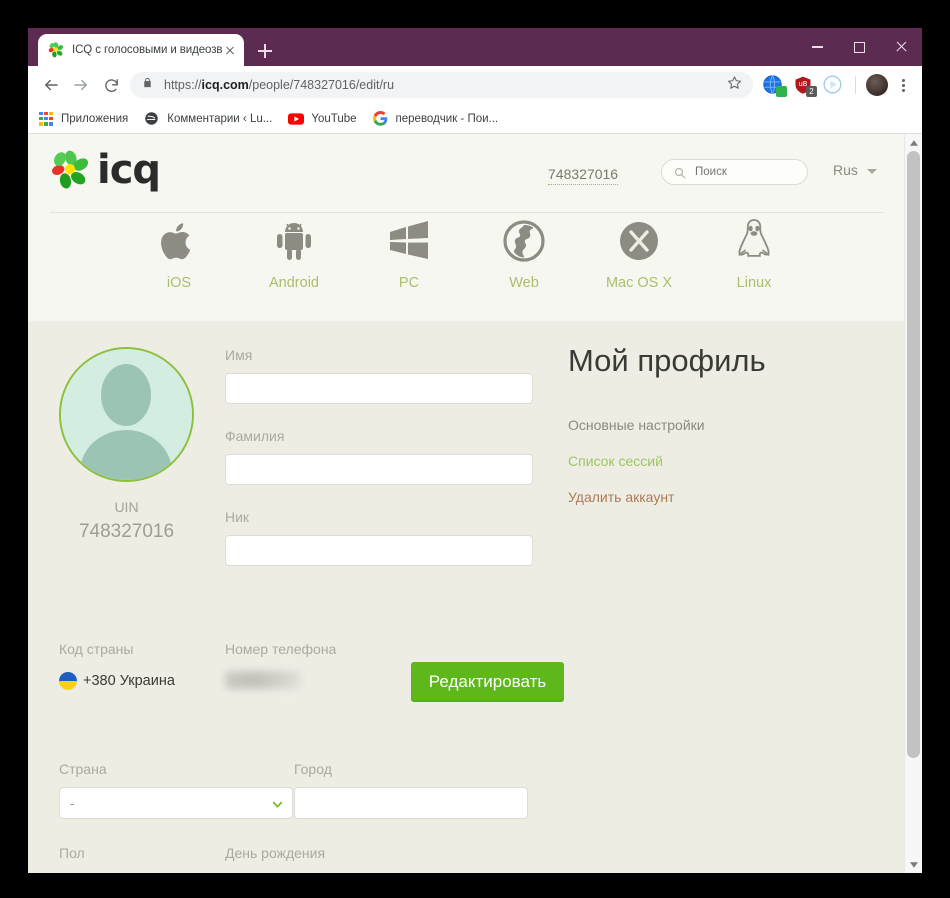 This screenshot has width=950, height=898. I want to click on bookmark-star-icon, so click(735, 85).